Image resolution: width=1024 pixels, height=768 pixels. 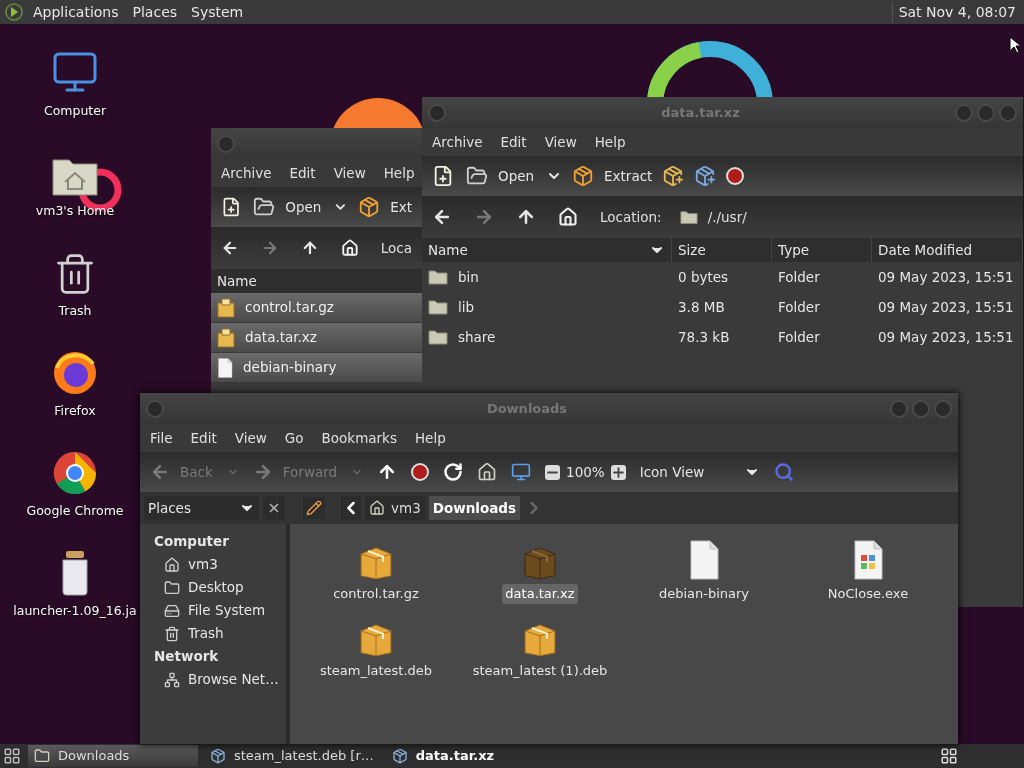 I want to click on sidebar-item: vm3, so click(x=220, y=564).